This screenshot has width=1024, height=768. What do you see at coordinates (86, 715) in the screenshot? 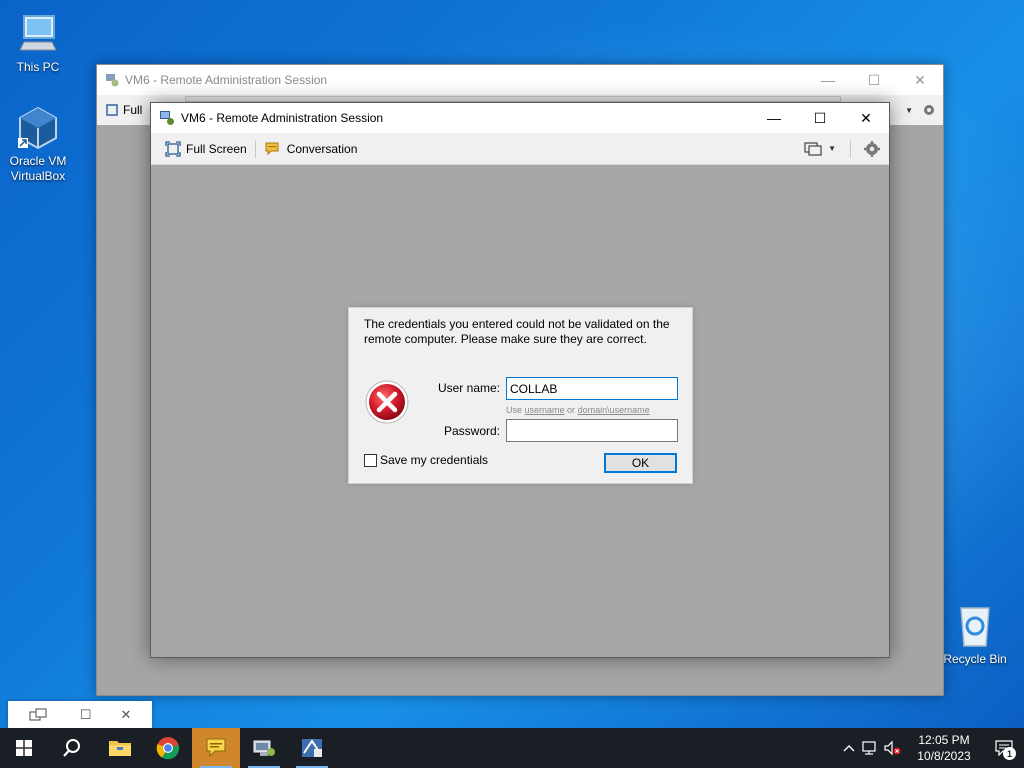
I see `mini-maximize-button: ☐` at bounding box center [86, 715].